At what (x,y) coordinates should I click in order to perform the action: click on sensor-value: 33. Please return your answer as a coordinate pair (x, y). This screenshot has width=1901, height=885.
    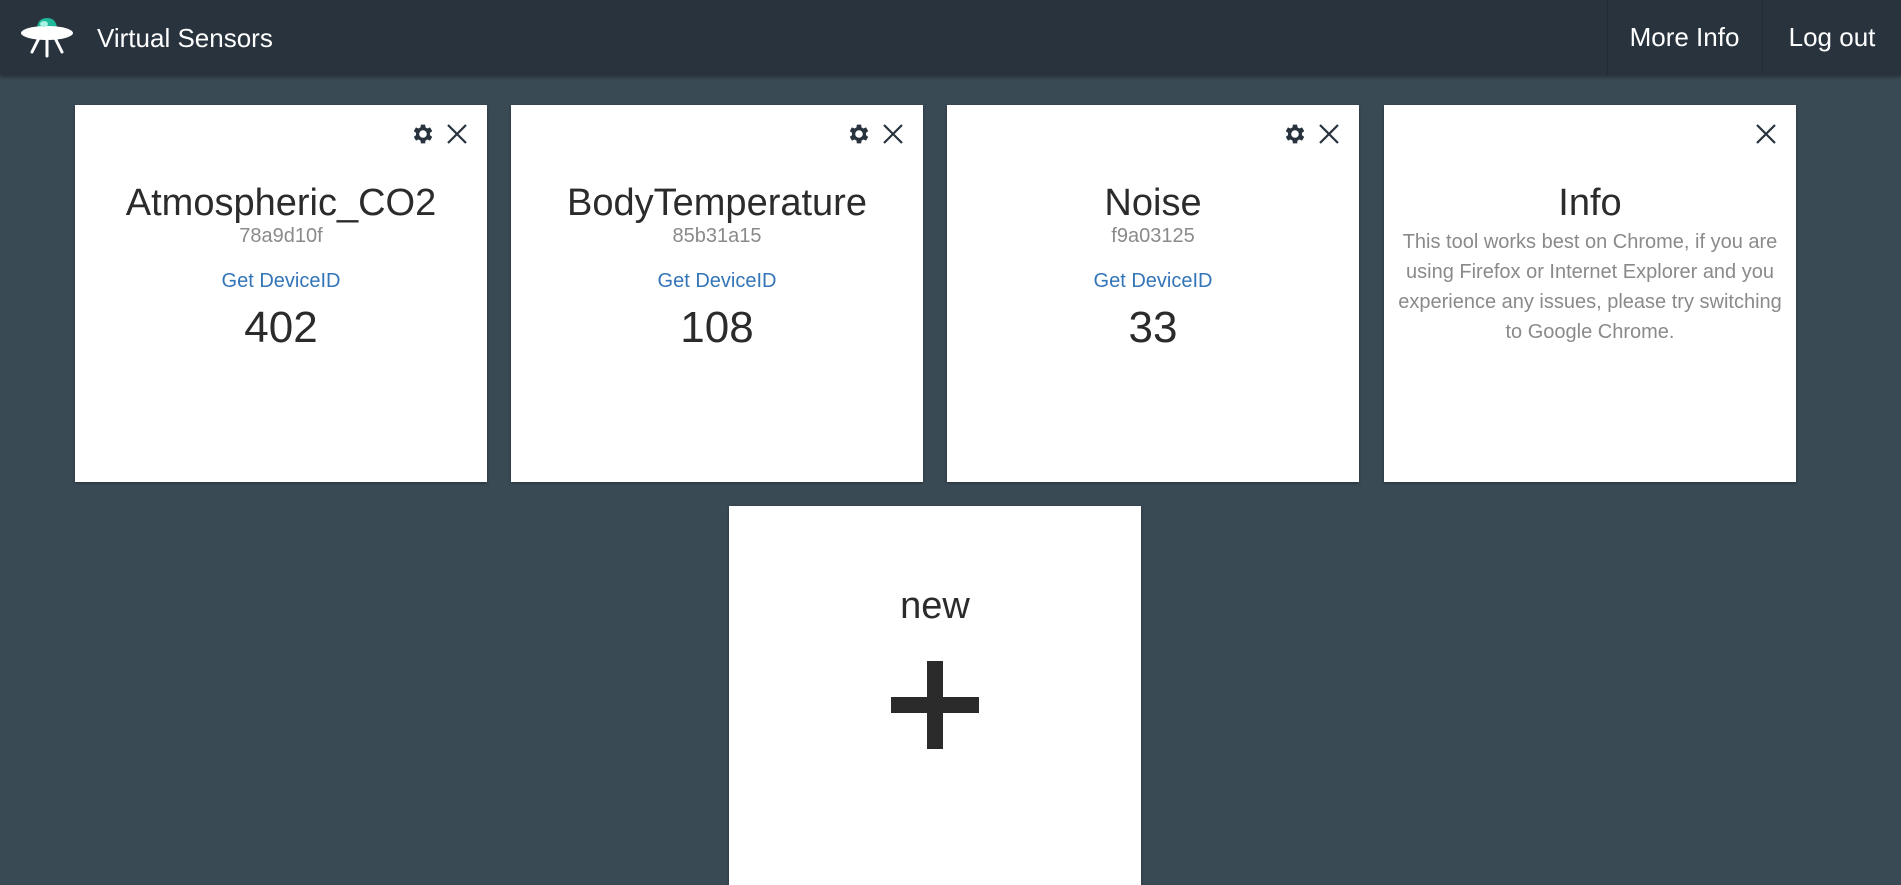
    Looking at the image, I should click on (1153, 327).